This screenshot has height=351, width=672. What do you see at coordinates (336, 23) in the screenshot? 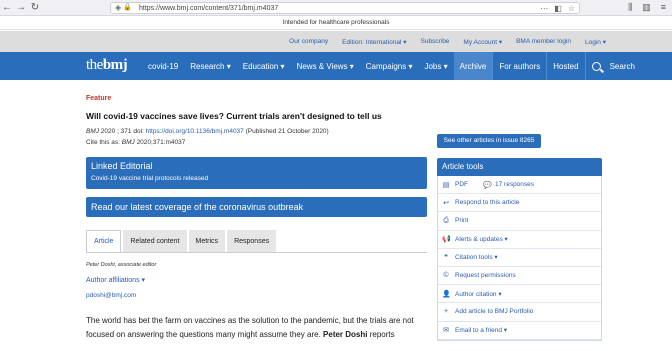
I see `healthcare-banner: Intended for healthcare professionals` at bounding box center [336, 23].